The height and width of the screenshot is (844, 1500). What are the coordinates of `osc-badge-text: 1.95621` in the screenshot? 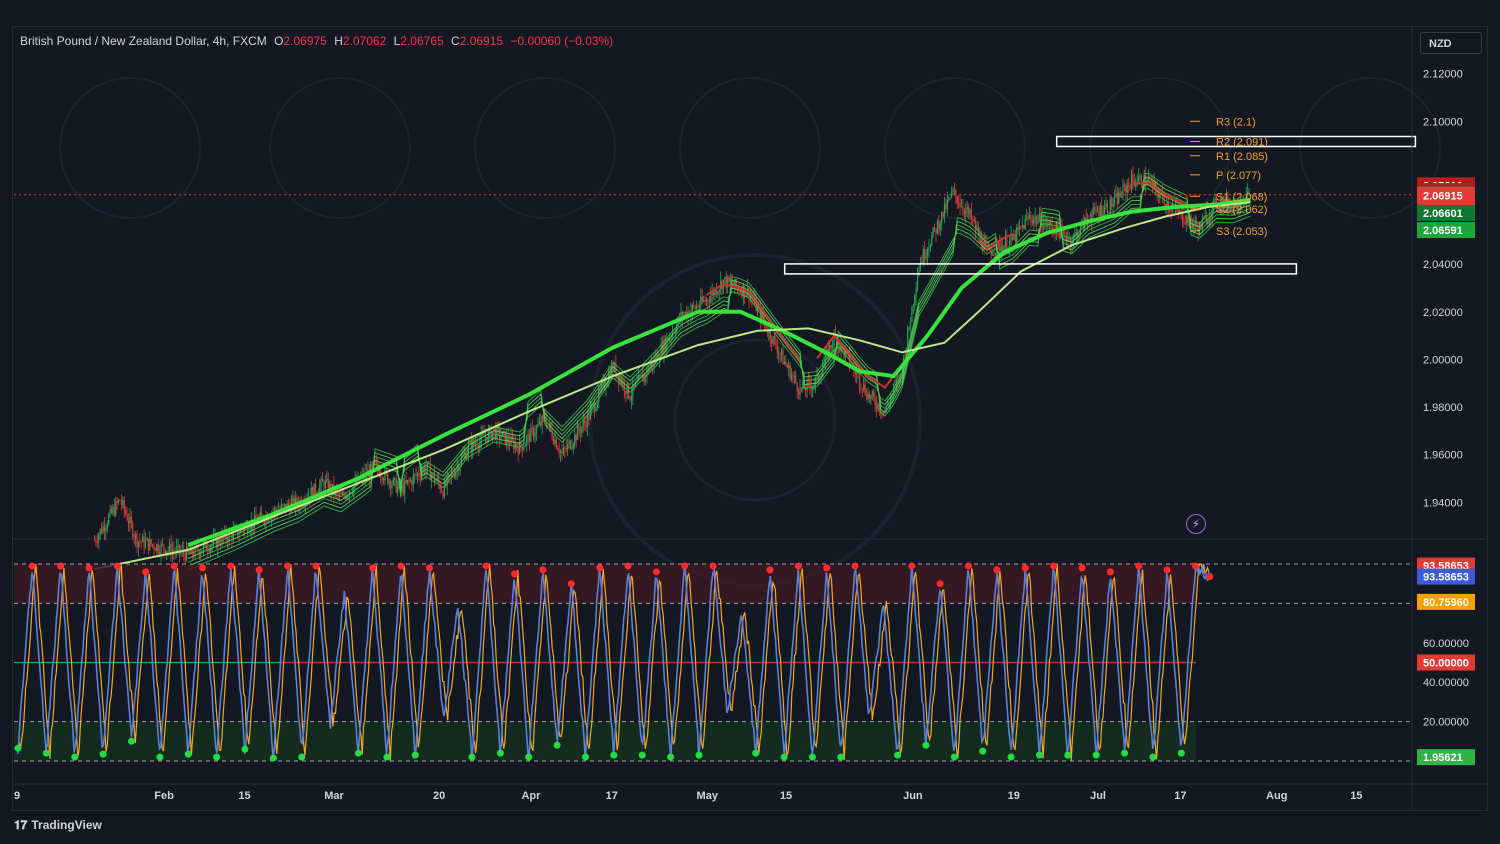 It's located at (1443, 758).